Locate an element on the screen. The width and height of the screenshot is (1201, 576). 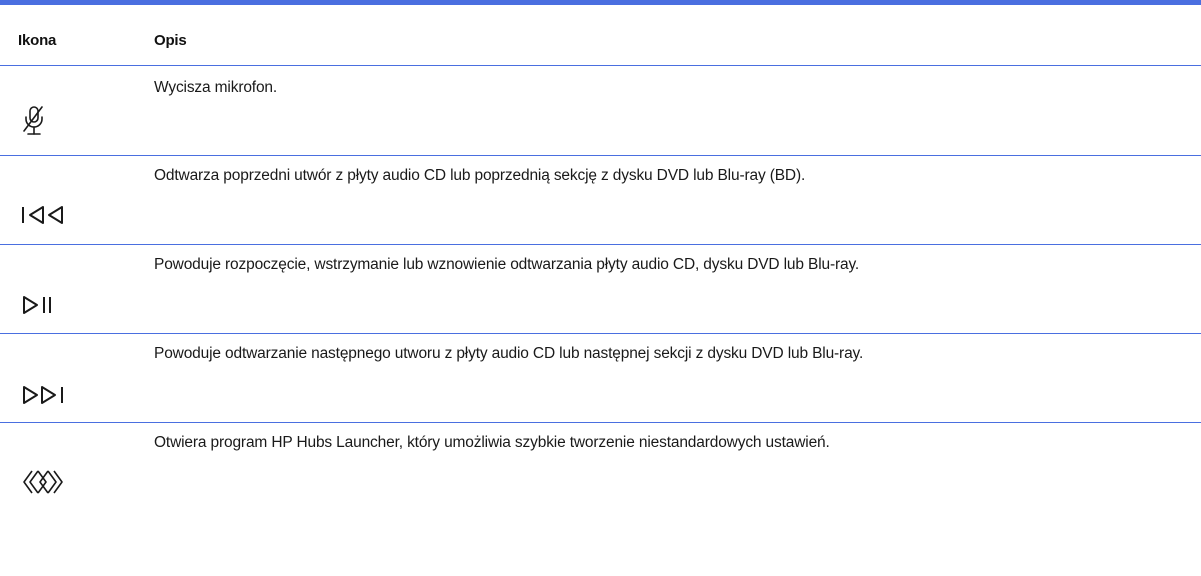
row-description: Wycisza mikrofon. is located at coordinates (216, 87).